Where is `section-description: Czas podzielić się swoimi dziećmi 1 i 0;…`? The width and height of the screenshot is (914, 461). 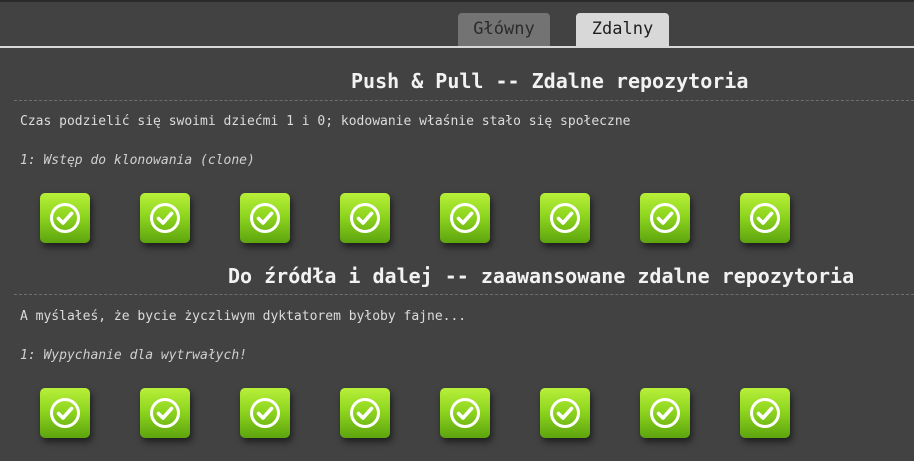
section-description: Czas podzielić się swoimi dziećmi 1 i 0;… is located at coordinates (325, 121).